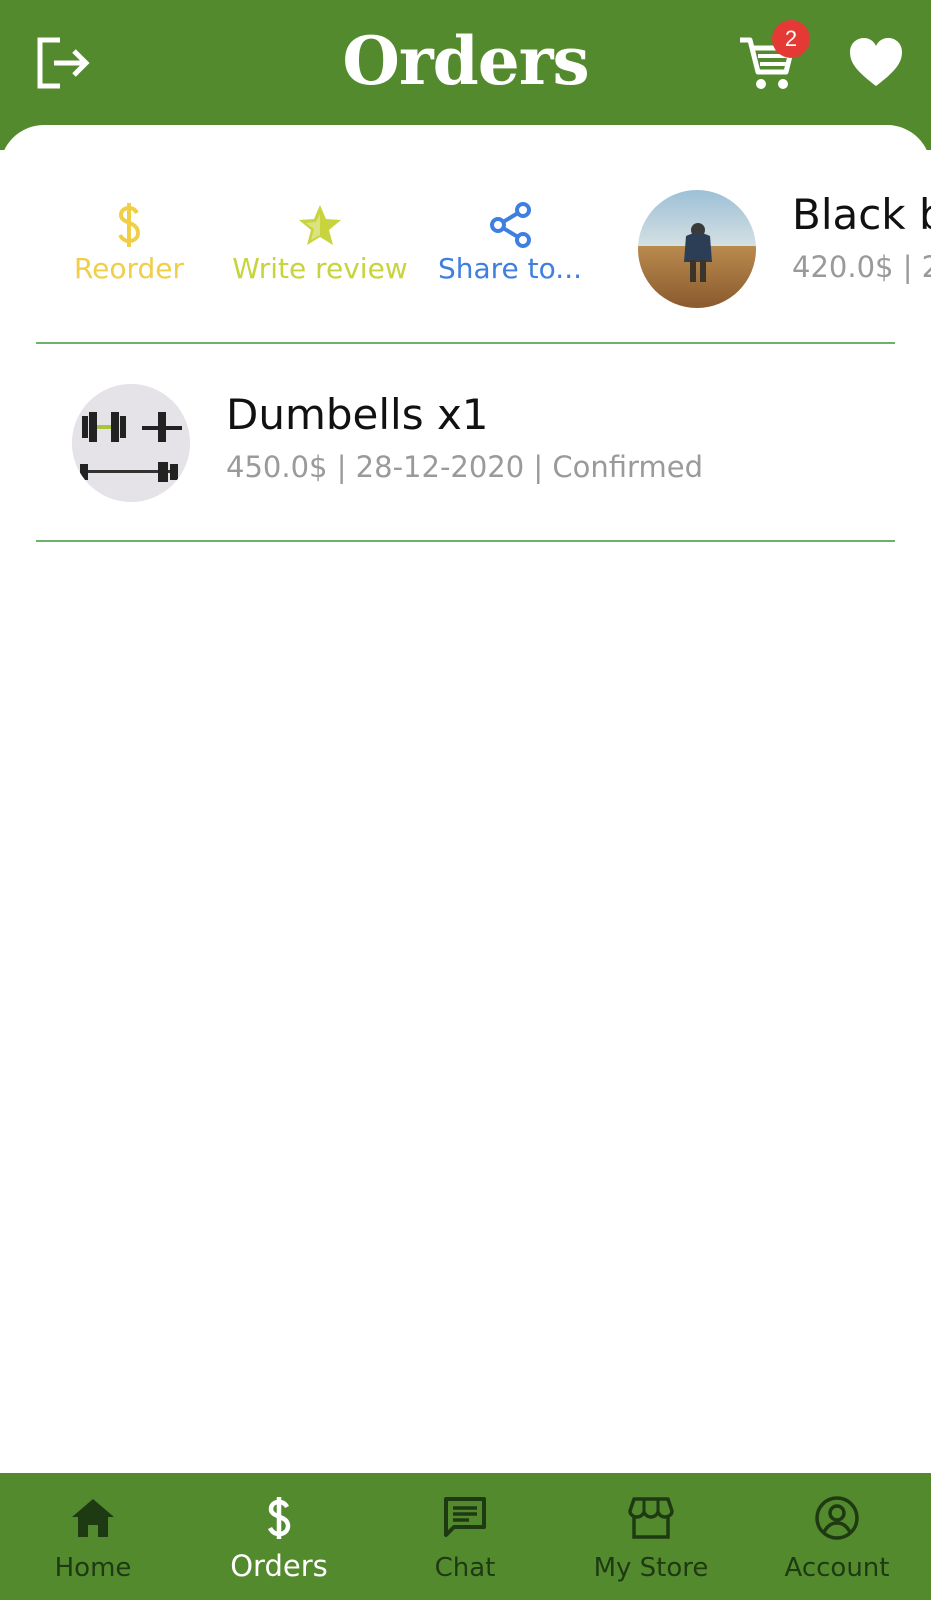 This screenshot has height=1600, width=931. Describe the element at coordinates (876, 63) in the screenshot. I see `heart-icon` at that location.